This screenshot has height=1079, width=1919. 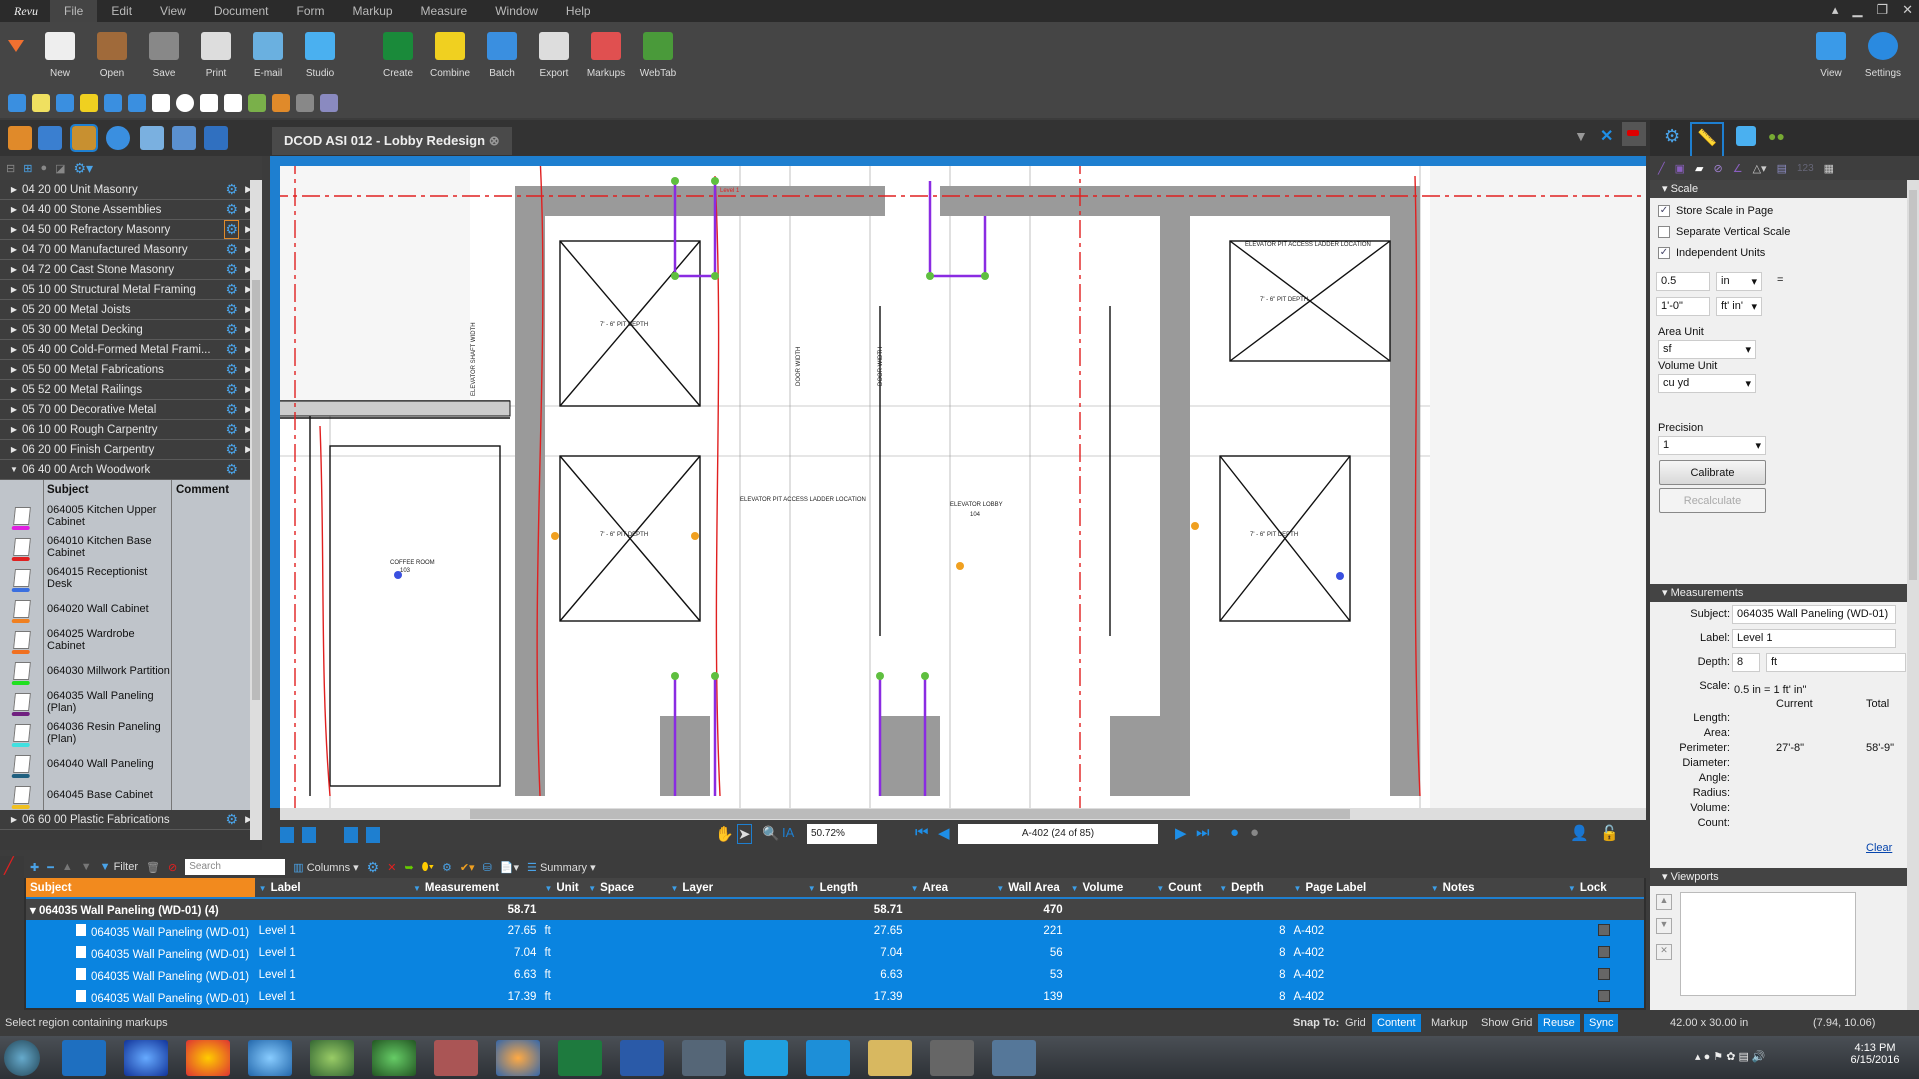 I want to click on scale-value-1: 0.5, so click(x=1683, y=281).